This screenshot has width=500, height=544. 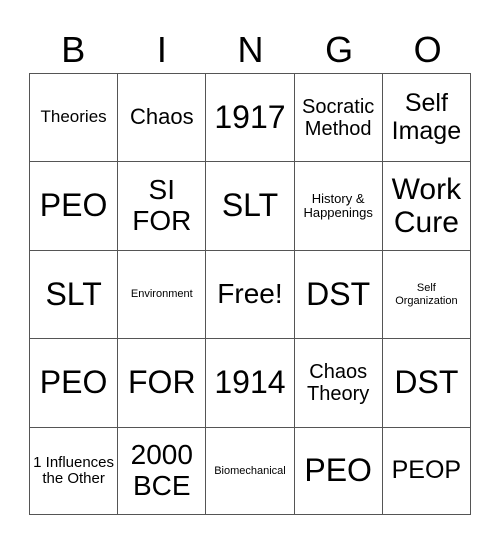 I want to click on header-letter-i: I, so click(x=161, y=49).